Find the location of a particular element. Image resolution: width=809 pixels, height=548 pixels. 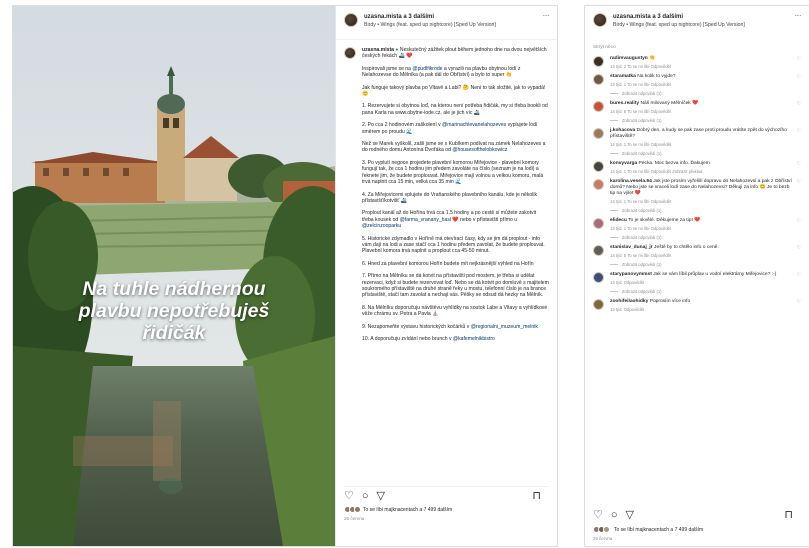

comment-text: zoohifeilaohidky Poprosím více info is located at coordinates (701, 302).